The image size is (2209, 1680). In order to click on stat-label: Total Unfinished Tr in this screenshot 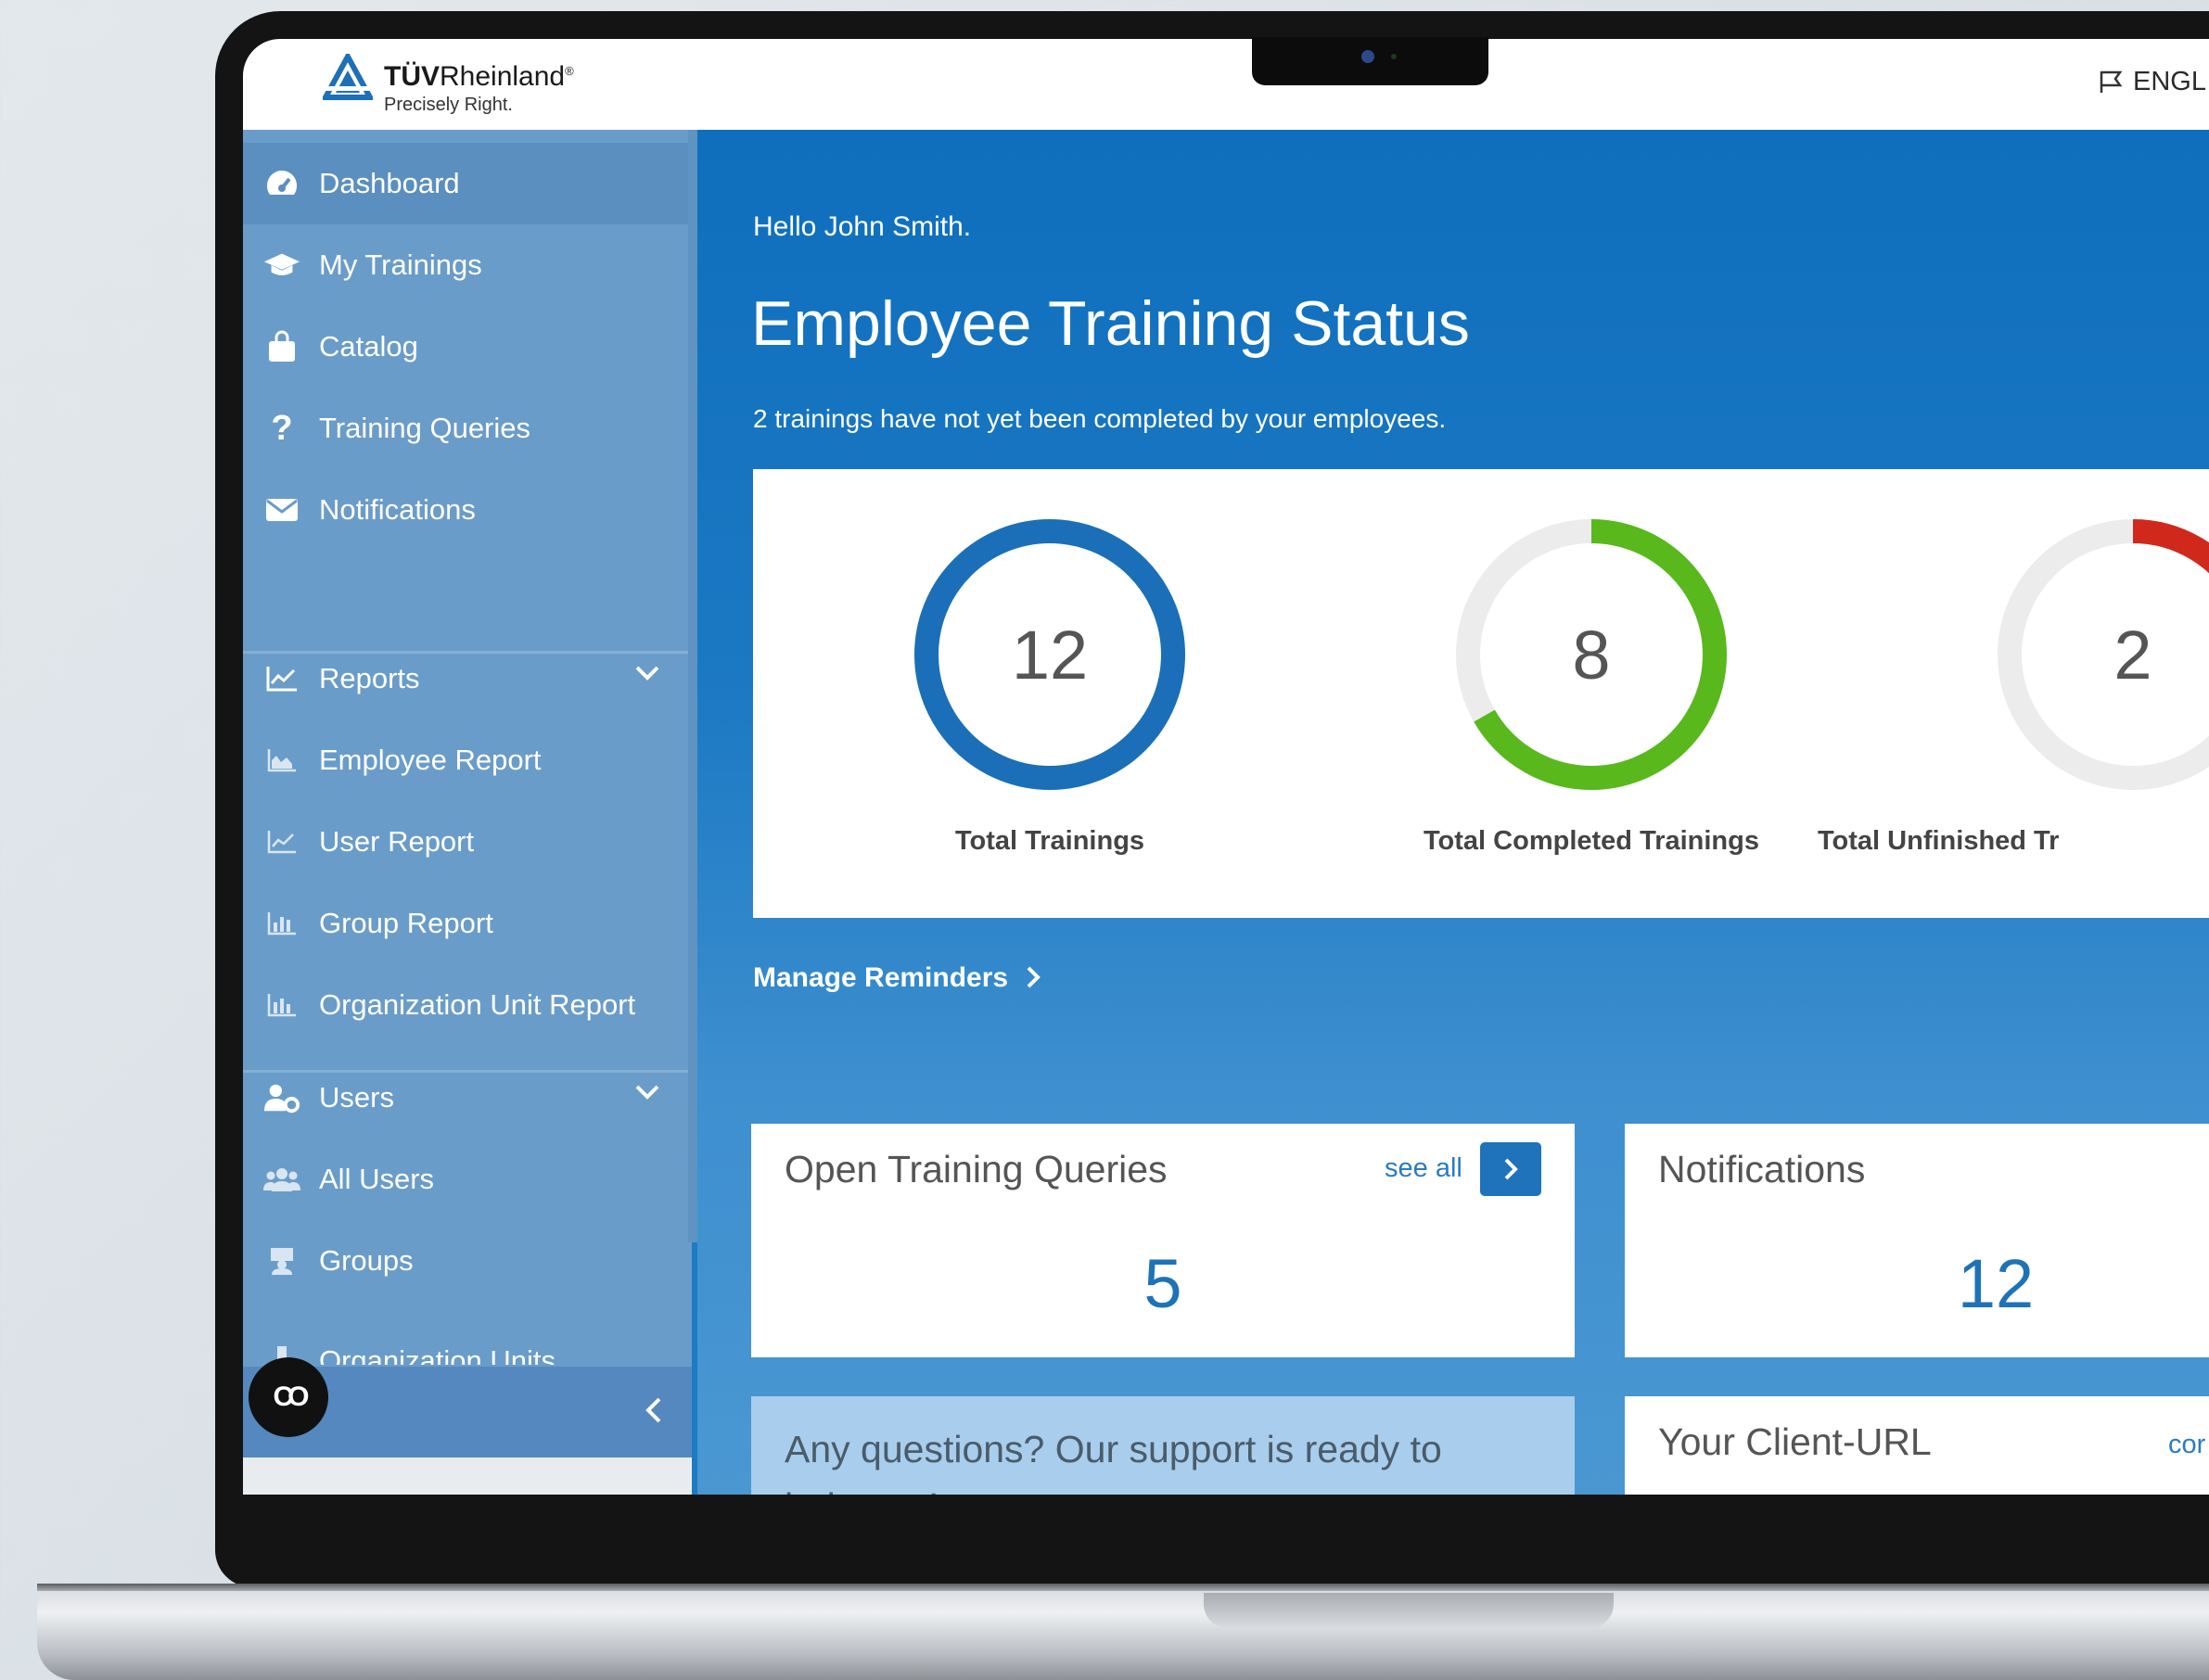, I will do `click(1939, 841)`.